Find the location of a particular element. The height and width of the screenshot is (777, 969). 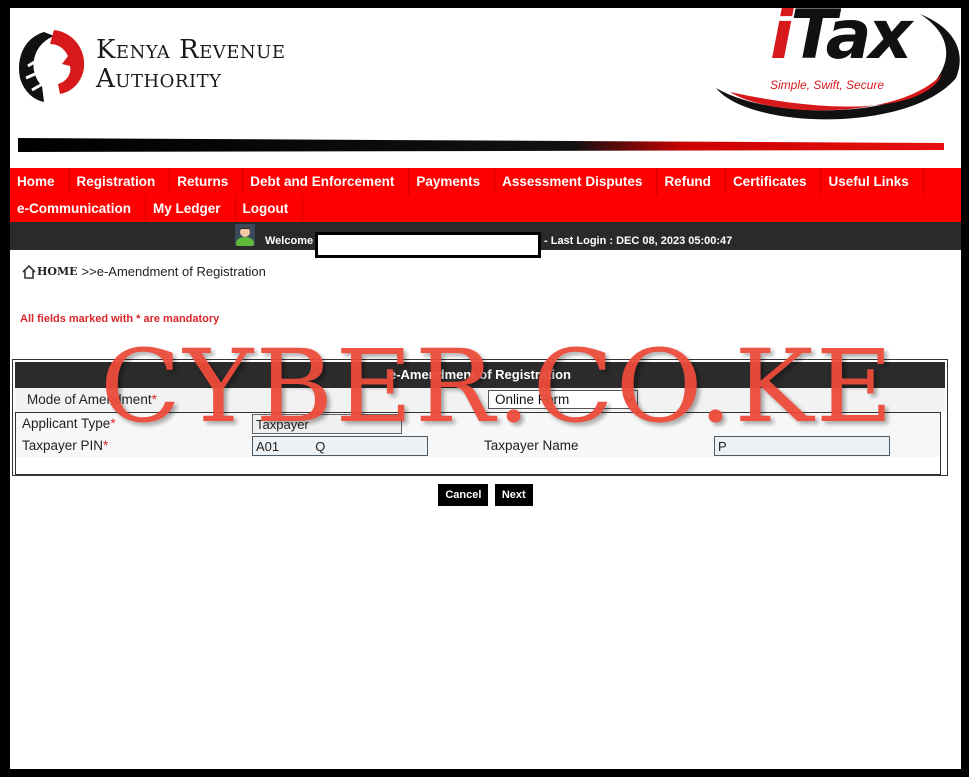

mode-label-text: Mode of Amendment is located at coordinates (89, 399).